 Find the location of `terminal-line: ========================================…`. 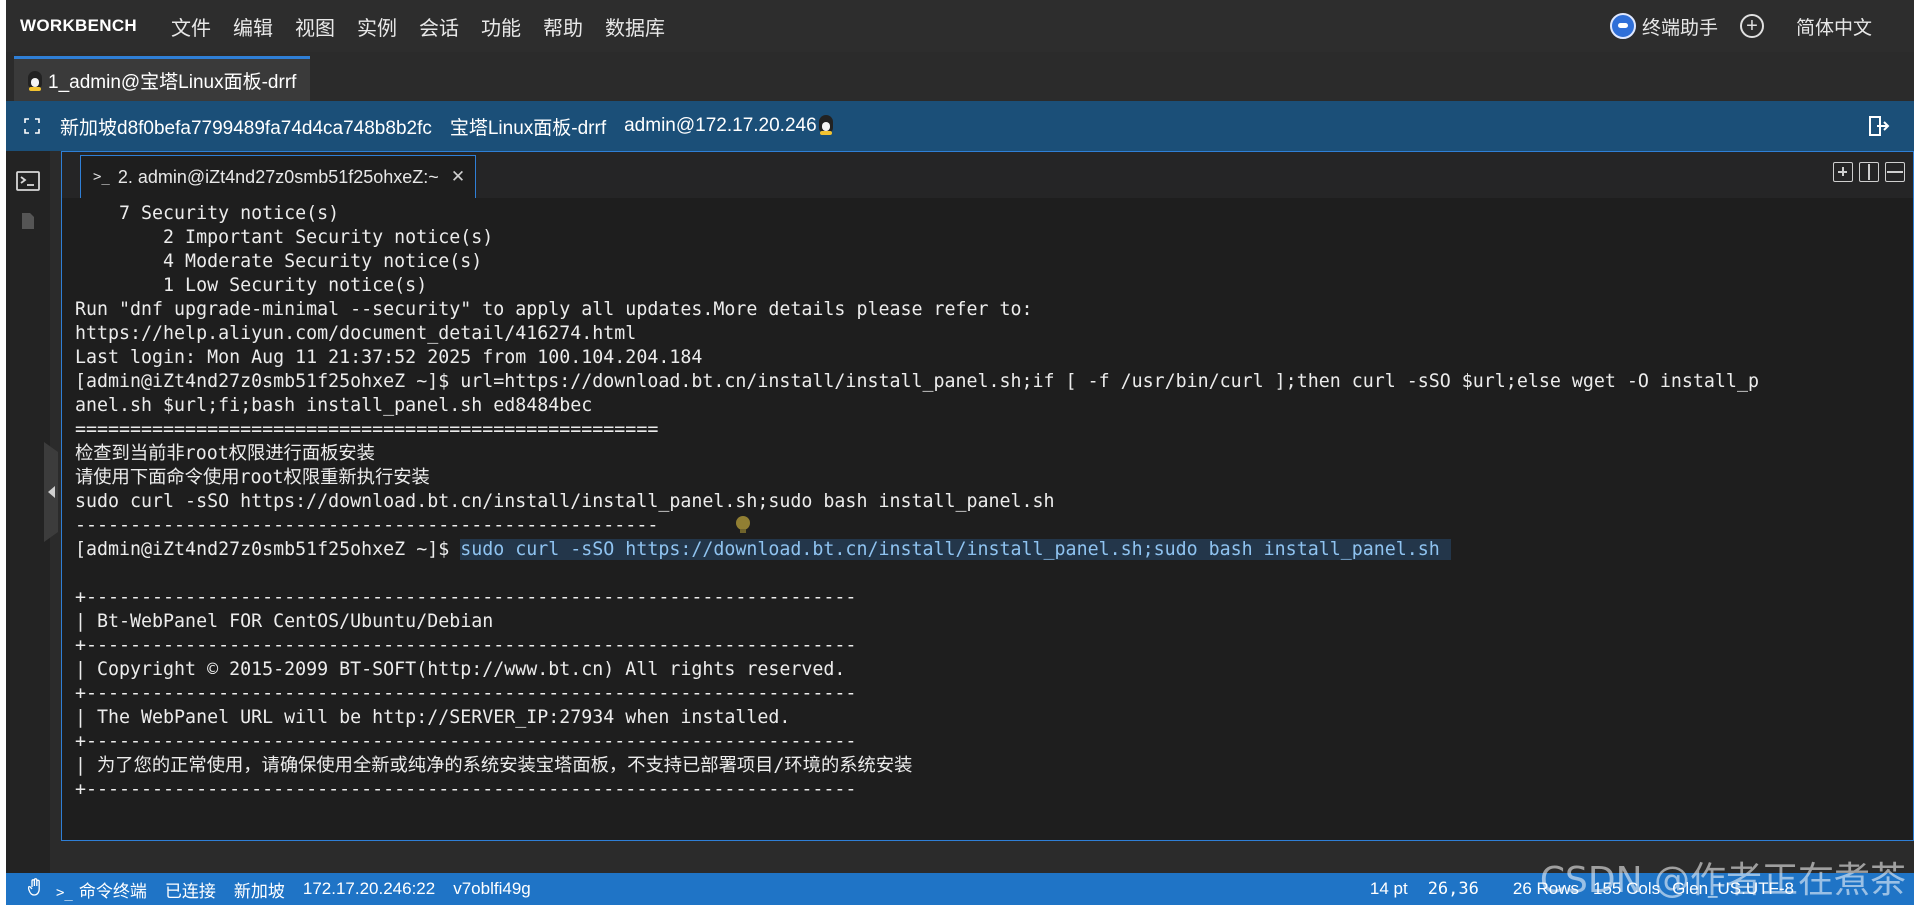

terminal-line: ========================================… is located at coordinates (367, 429).